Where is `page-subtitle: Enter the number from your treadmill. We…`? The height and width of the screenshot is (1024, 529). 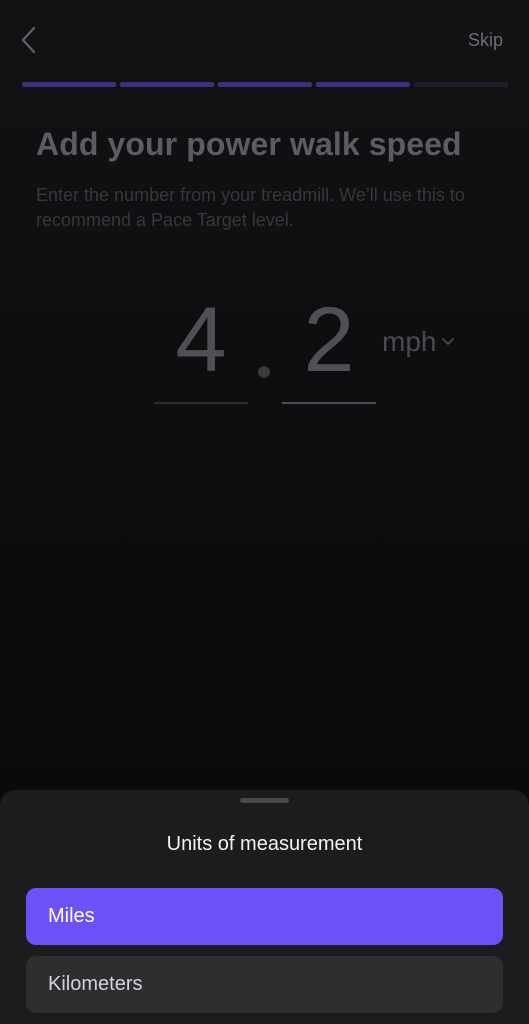 page-subtitle: Enter the number from your treadmill. We… is located at coordinates (250, 207).